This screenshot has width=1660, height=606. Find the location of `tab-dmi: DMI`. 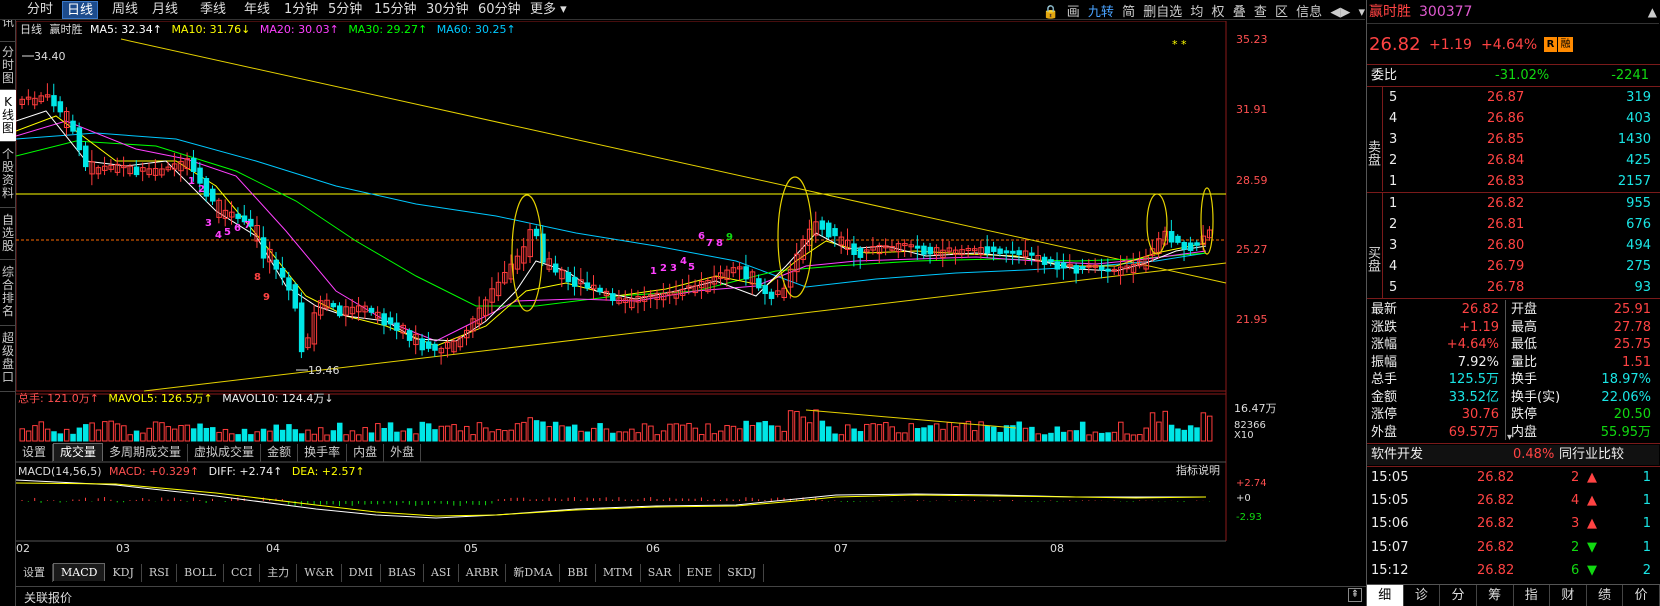

tab-dmi: DMI is located at coordinates (362, 573).